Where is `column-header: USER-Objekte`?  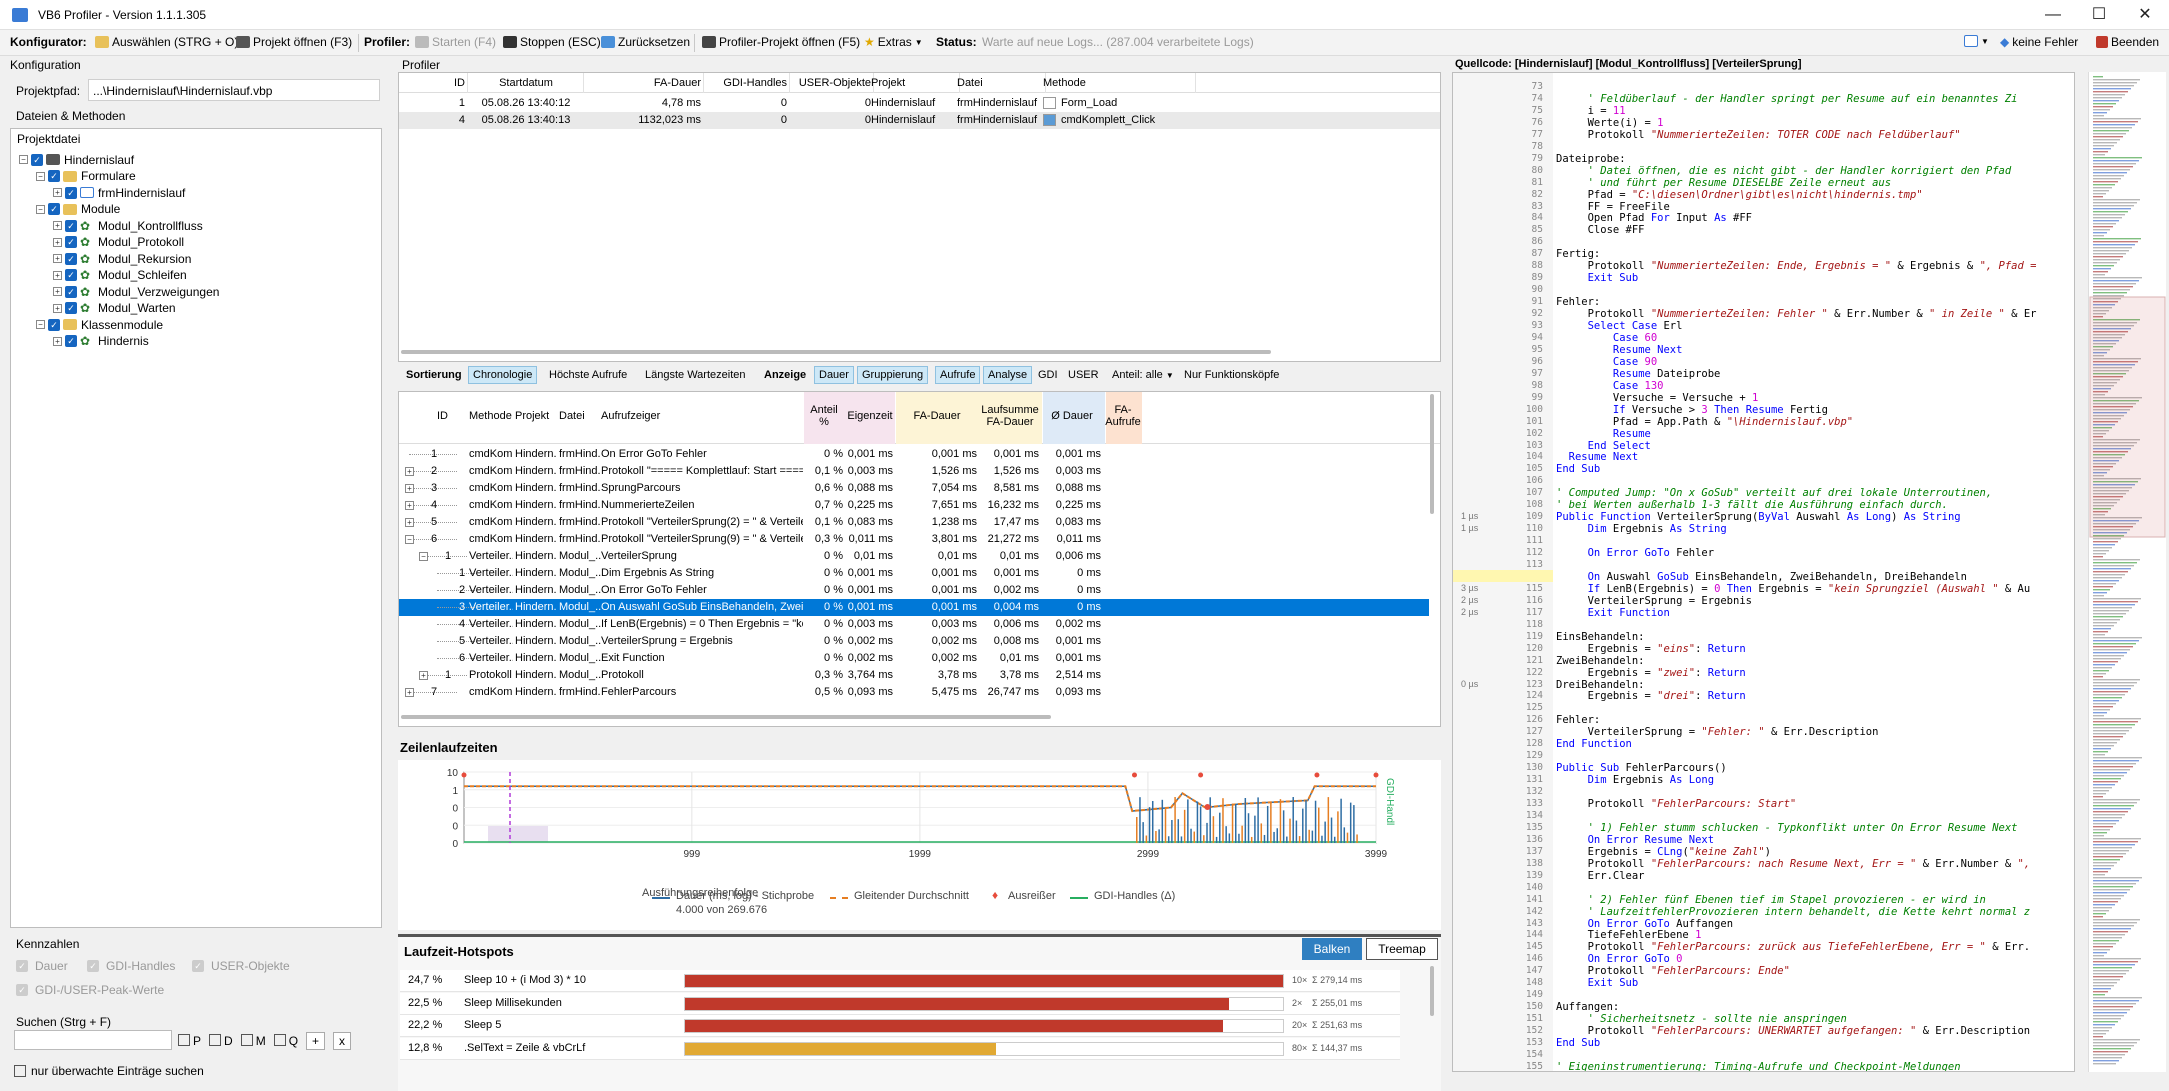 column-header: USER-Objekte is located at coordinates (829, 83).